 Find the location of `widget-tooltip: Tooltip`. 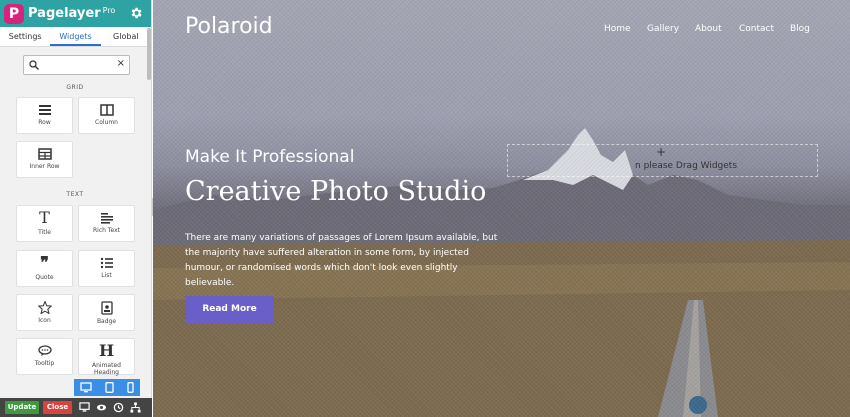

widget-tooltip: Tooltip is located at coordinates (44, 356).